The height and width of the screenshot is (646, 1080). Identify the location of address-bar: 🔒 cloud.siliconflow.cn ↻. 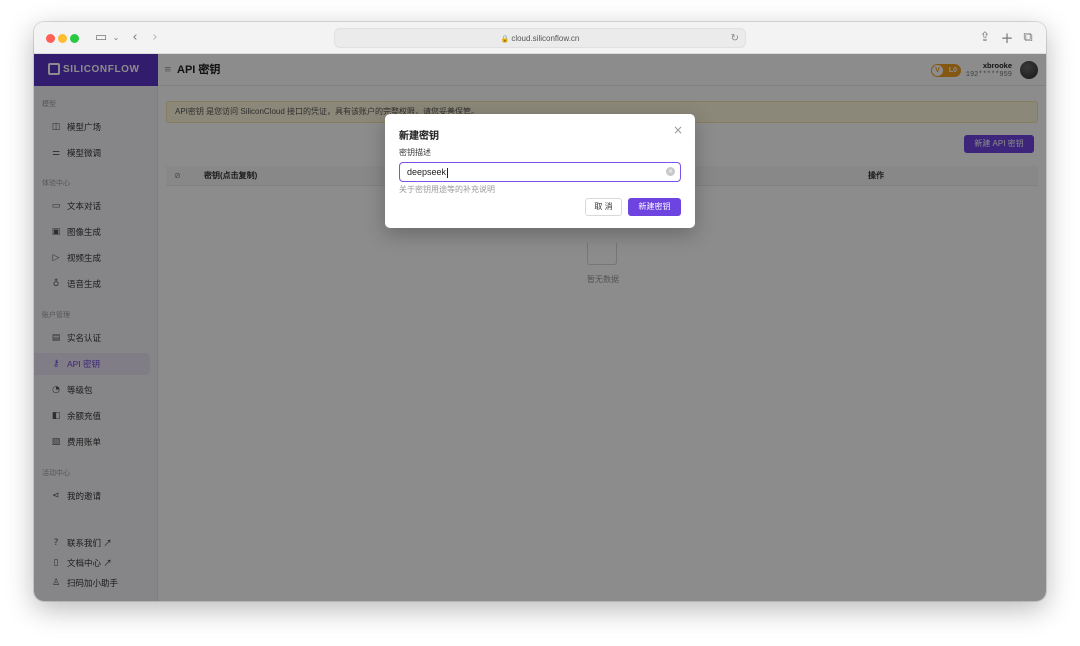
(540, 38).